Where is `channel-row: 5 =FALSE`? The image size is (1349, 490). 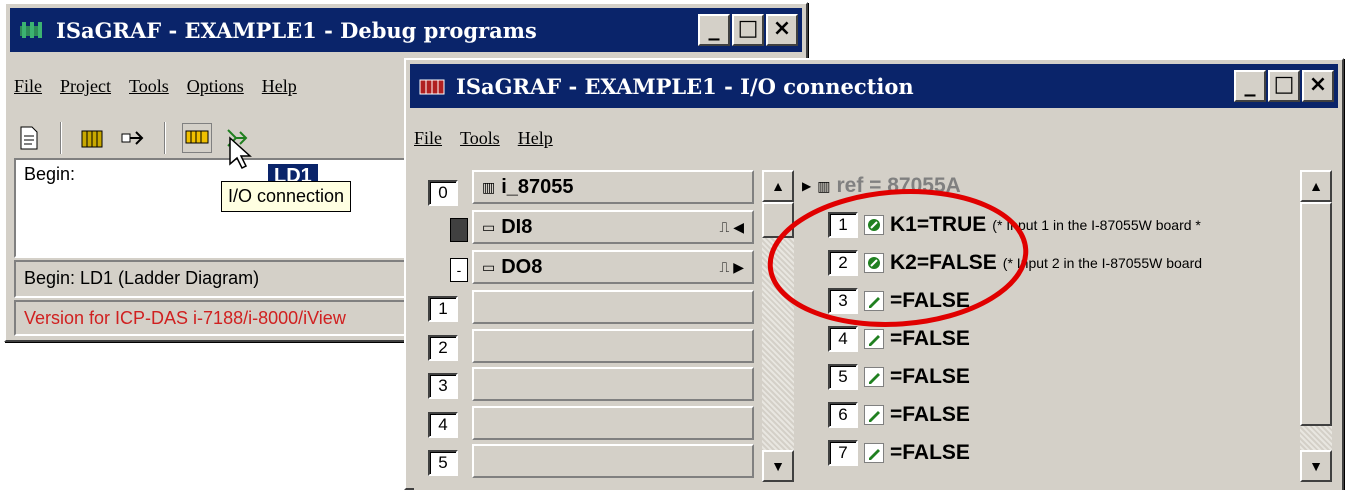
channel-row: 5 =FALSE is located at coordinates (899, 377).